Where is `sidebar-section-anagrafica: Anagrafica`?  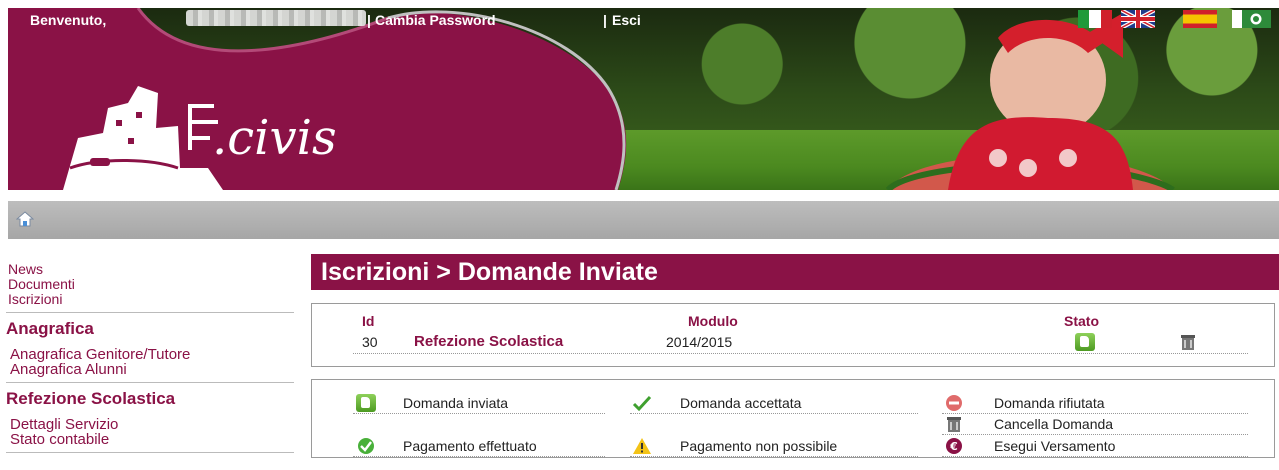
sidebar-section-anagrafica: Anagrafica is located at coordinates (50, 328).